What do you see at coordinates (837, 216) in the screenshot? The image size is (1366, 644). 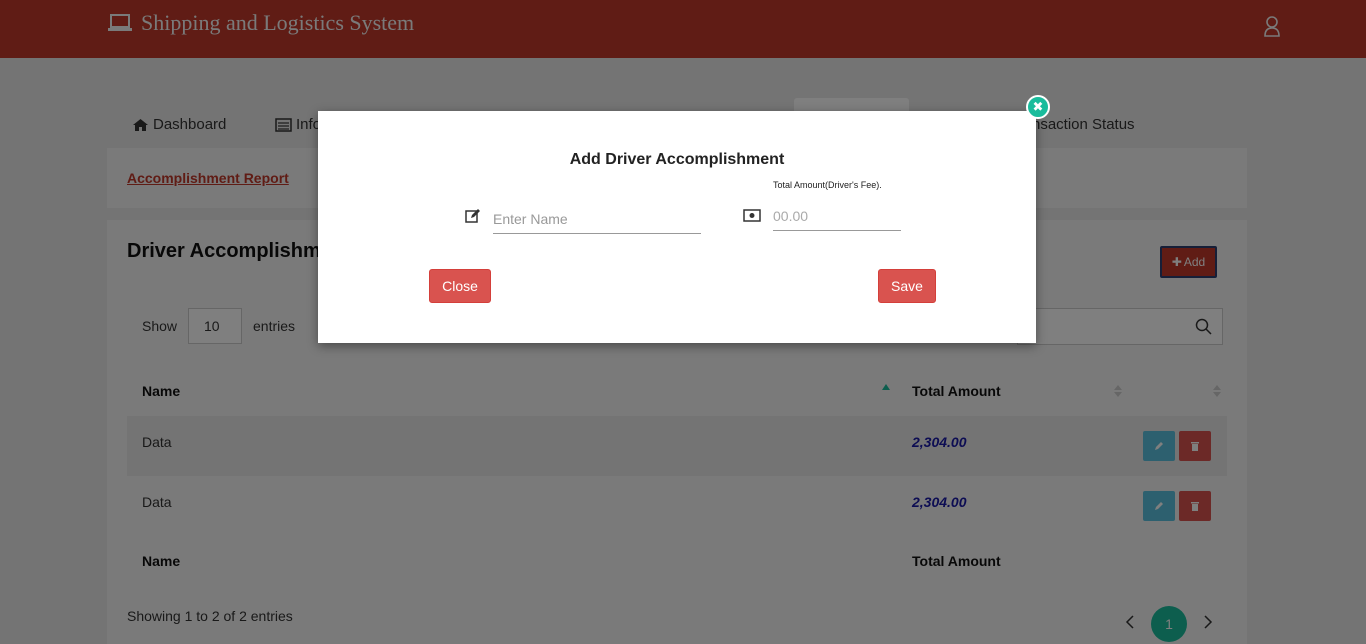 I see `amount-input` at bounding box center [837, 216].